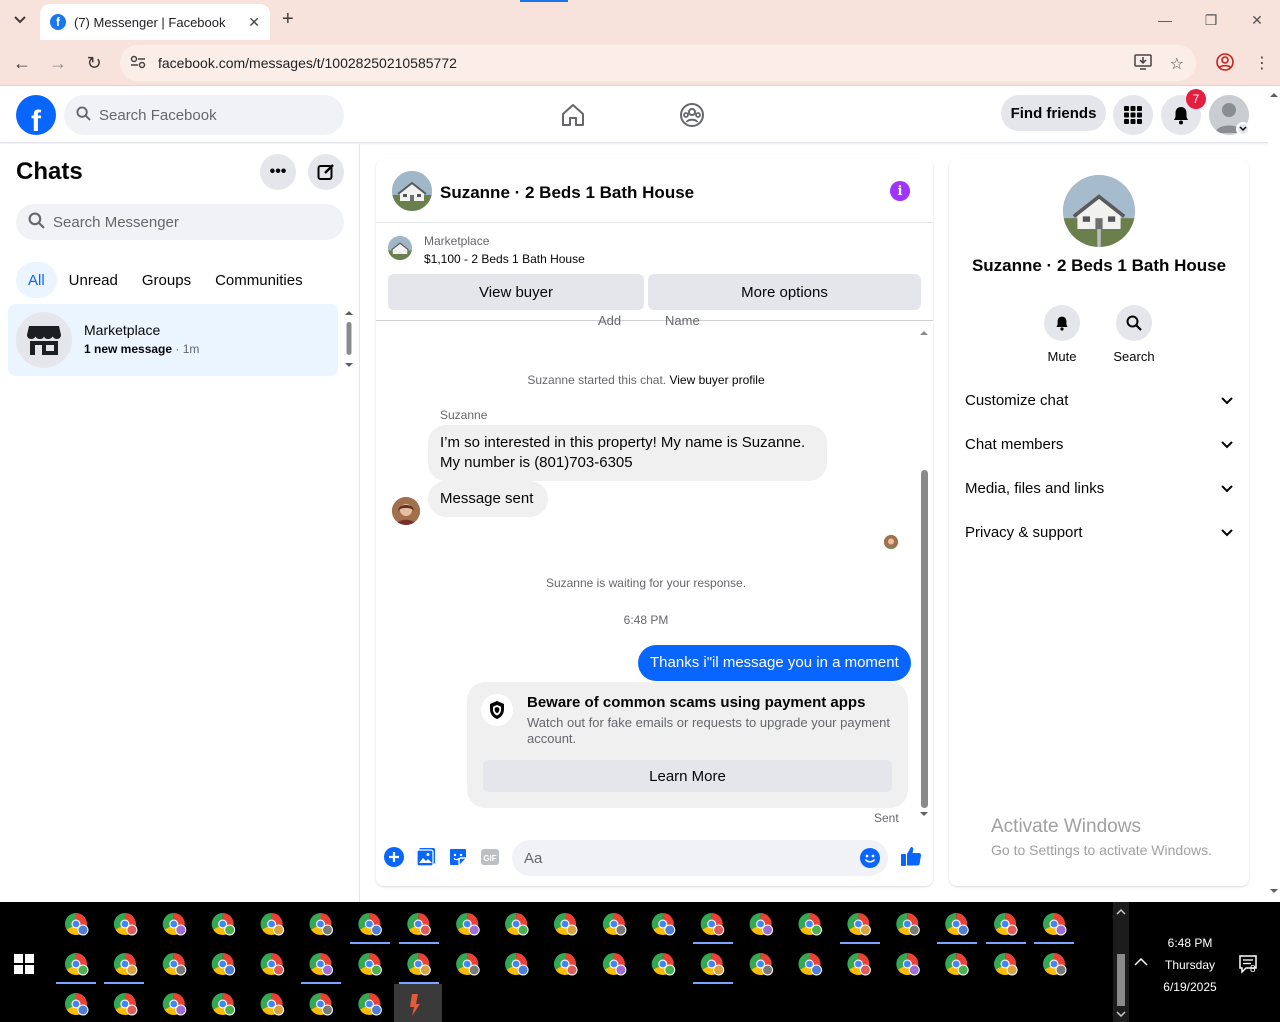 This screenshot has height=1022, width=1280. Describe the element at coordinates (1099, 488) in the screenshot. I see `media-files-links-row: Media, files and links` at that location.